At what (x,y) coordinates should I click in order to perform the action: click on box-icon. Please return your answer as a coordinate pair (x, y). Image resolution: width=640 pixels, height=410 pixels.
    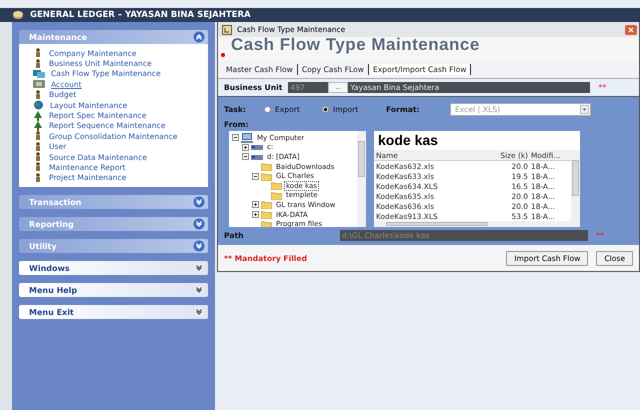
    Looking at the image, I should click on (39, 84).